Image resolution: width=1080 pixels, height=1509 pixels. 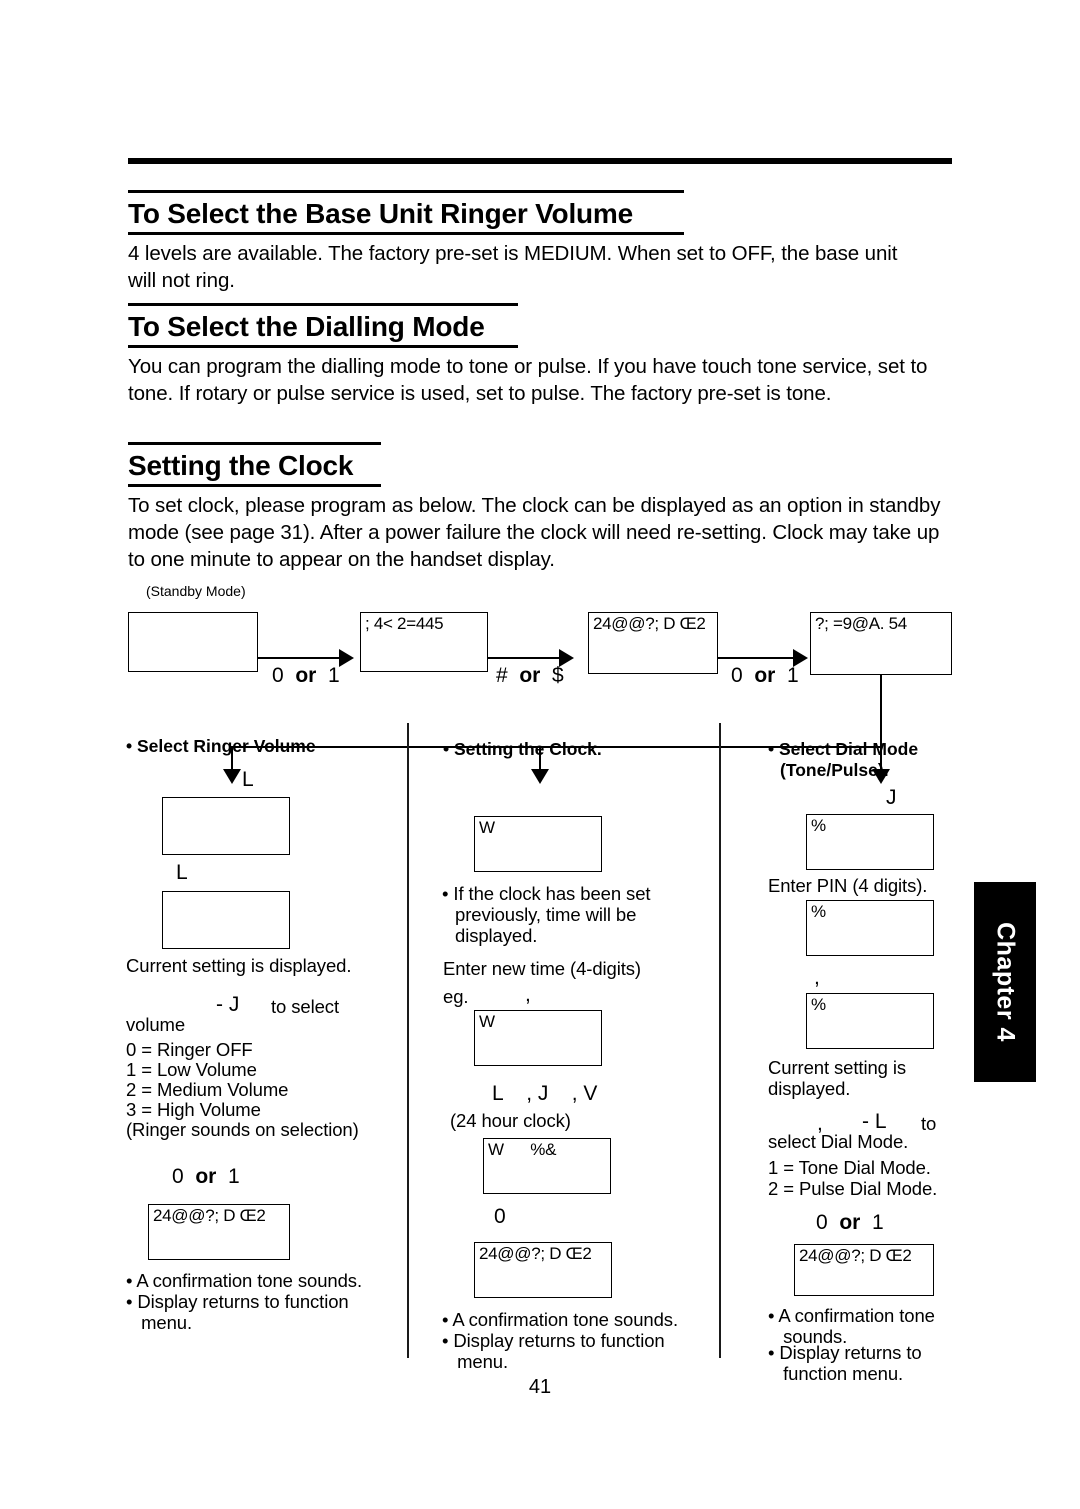 I want to click on column-2-key-label: 0, so click(x=500, y=1217).